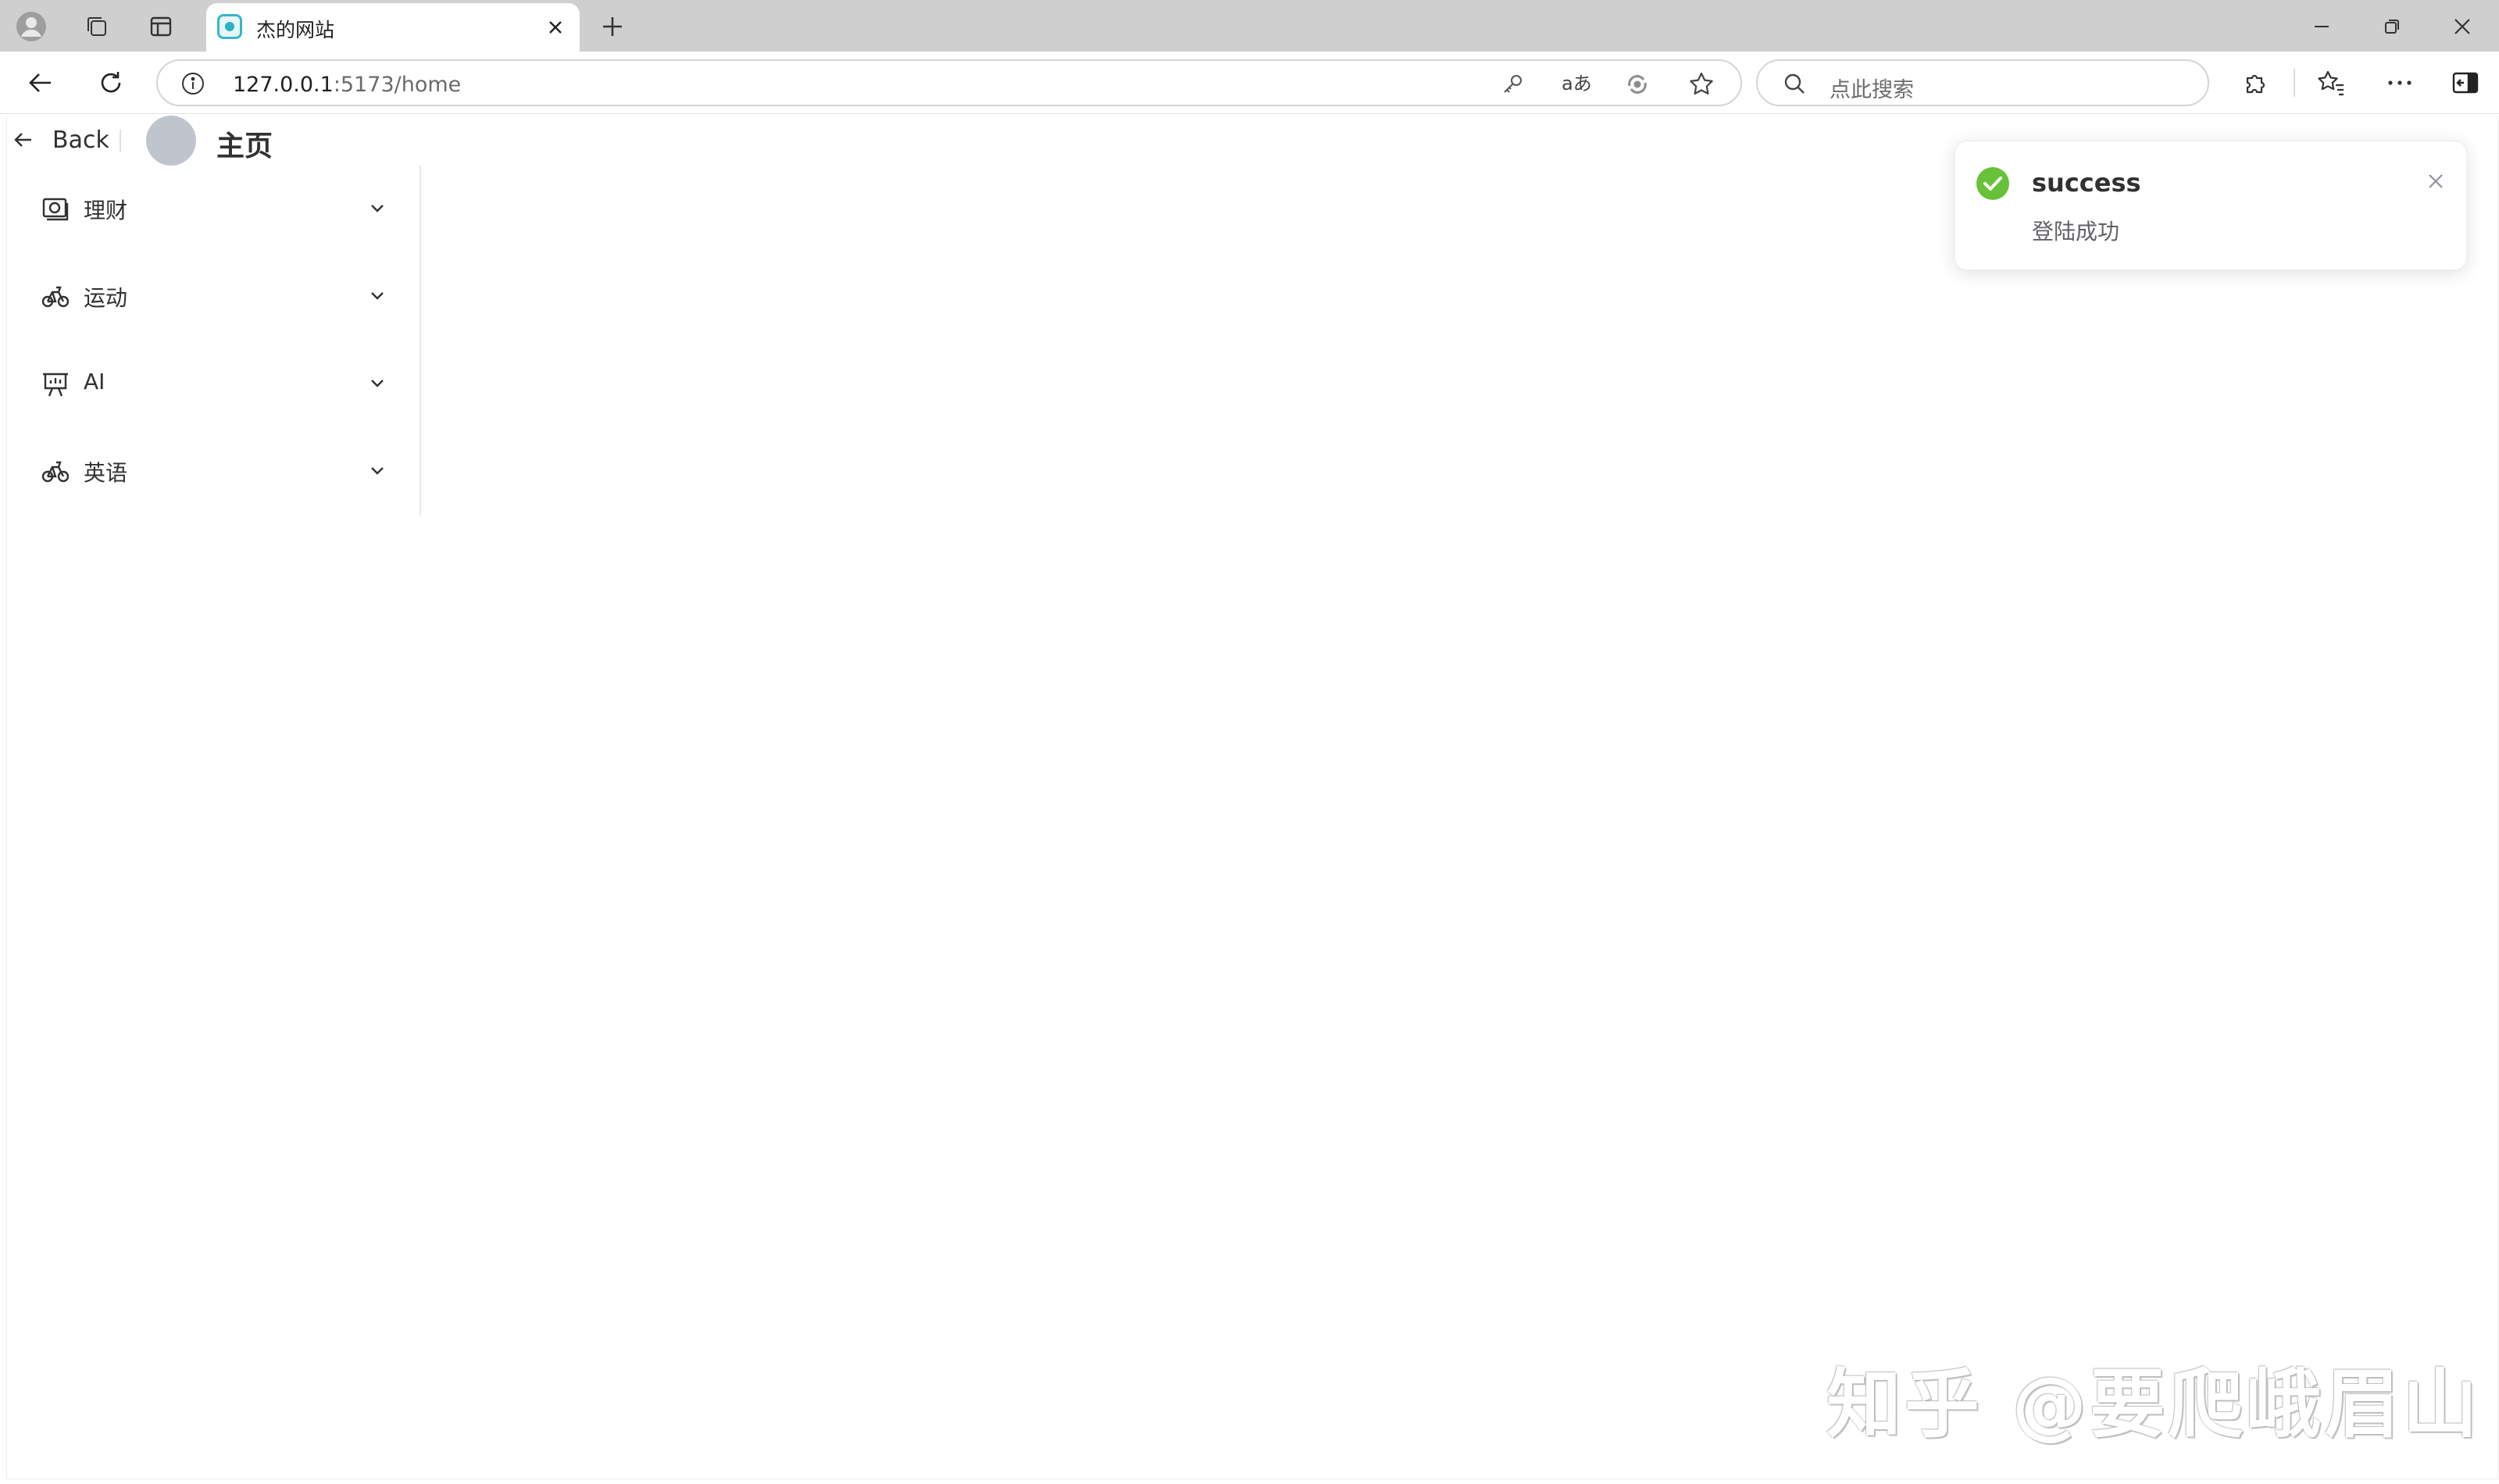  What do you see at coordinates (1993, 183) in the screenshot?
I see `check-circle-icon` at bounding box center [1993, 183].